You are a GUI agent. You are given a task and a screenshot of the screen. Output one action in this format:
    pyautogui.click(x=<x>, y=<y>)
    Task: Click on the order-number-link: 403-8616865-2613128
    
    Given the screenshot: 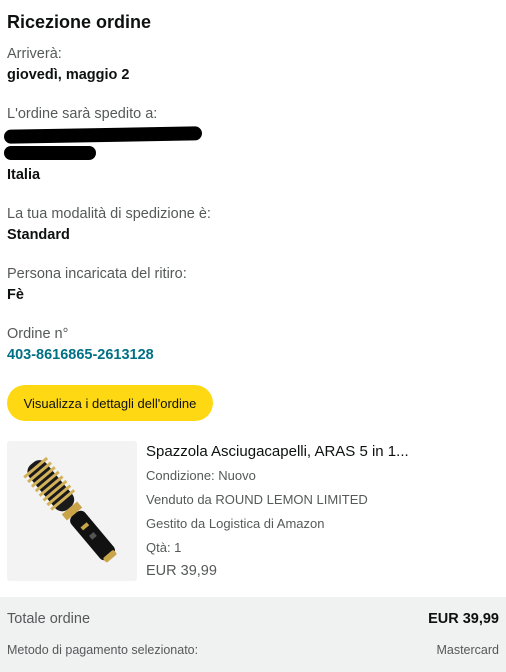 What is the action you would take?
    pyautogui.click(x=80, y=355)
    